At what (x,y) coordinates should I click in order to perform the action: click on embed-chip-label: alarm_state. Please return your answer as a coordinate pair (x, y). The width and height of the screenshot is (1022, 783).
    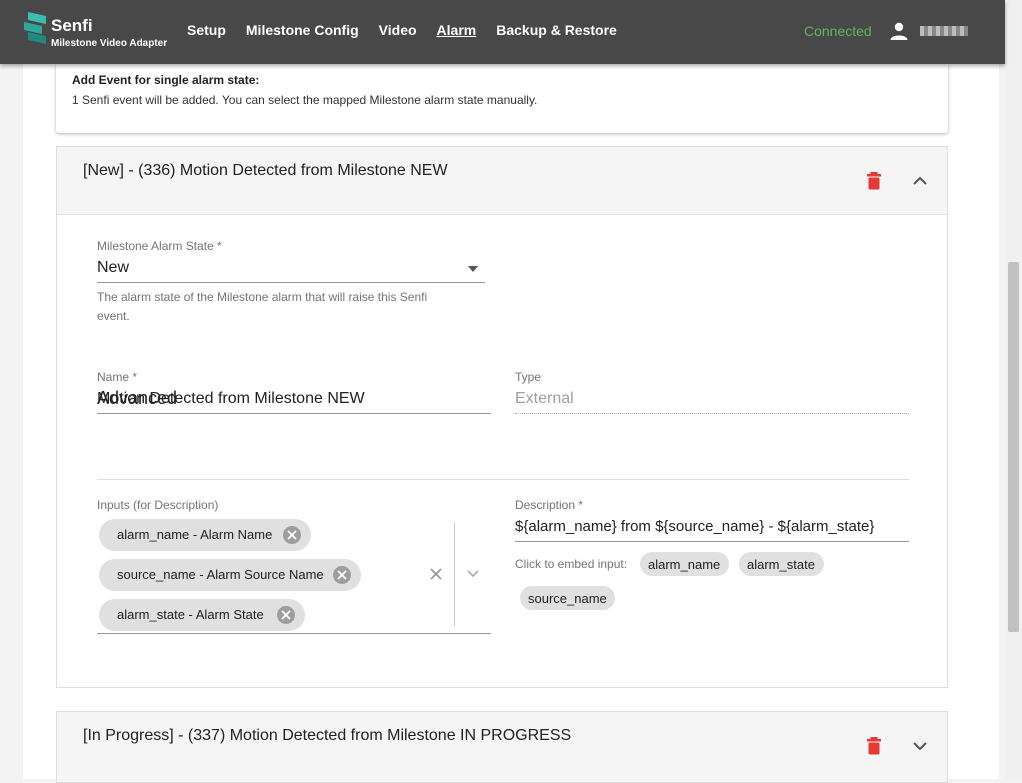
    Looking at the image, I should click on (781, 564).